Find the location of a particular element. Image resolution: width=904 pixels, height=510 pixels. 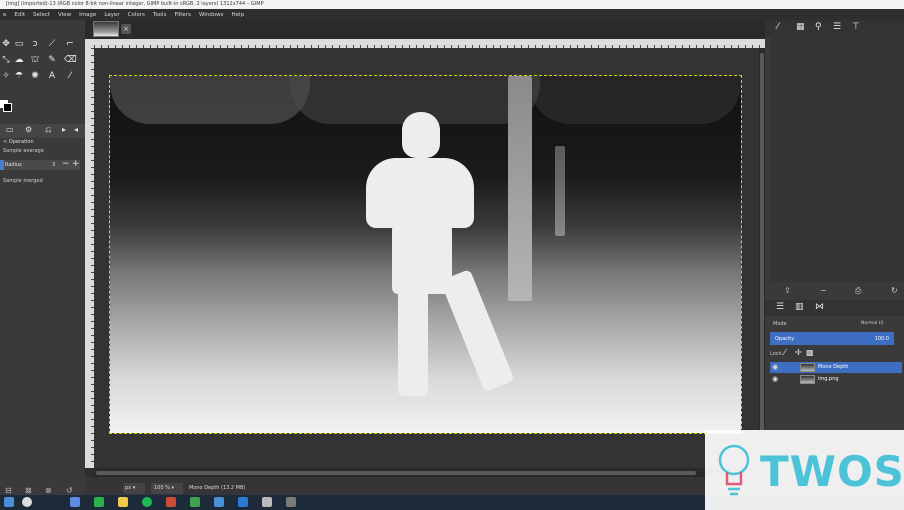

transform-icon: ⤡ is located at coordinates (6, 60).